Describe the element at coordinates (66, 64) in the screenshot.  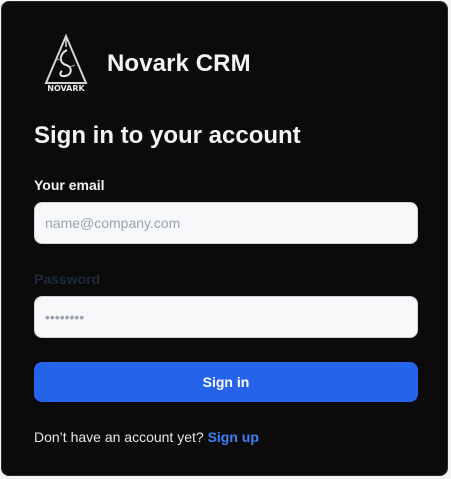
I see `novark-logo-icon: NOVARK` at that location.